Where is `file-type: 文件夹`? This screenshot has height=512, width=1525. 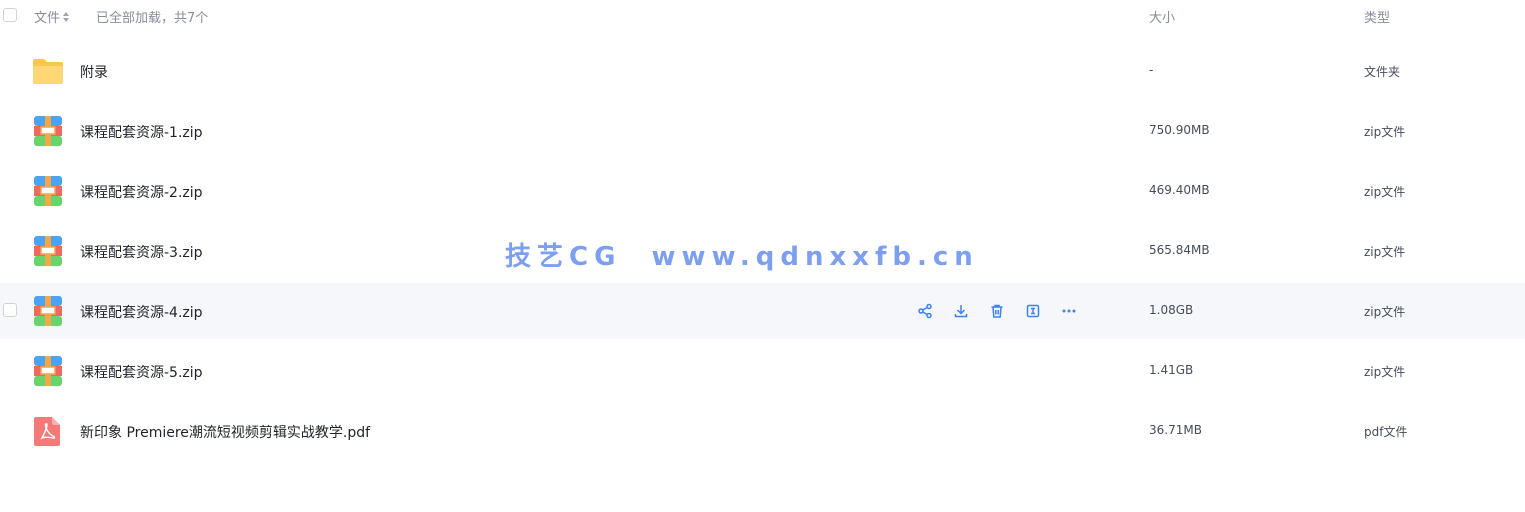
file-type: 文件夹 is located at coordinates (1382, 72).